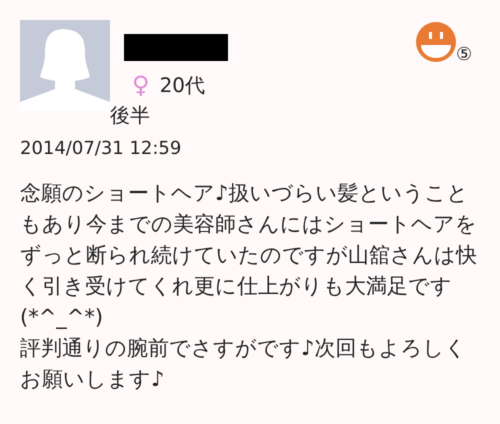 The height and width of the screenshot is (424, 500). Describe the element at coordinates (130, 115) in the screenshot. I see `age-text: 後半` at that location.